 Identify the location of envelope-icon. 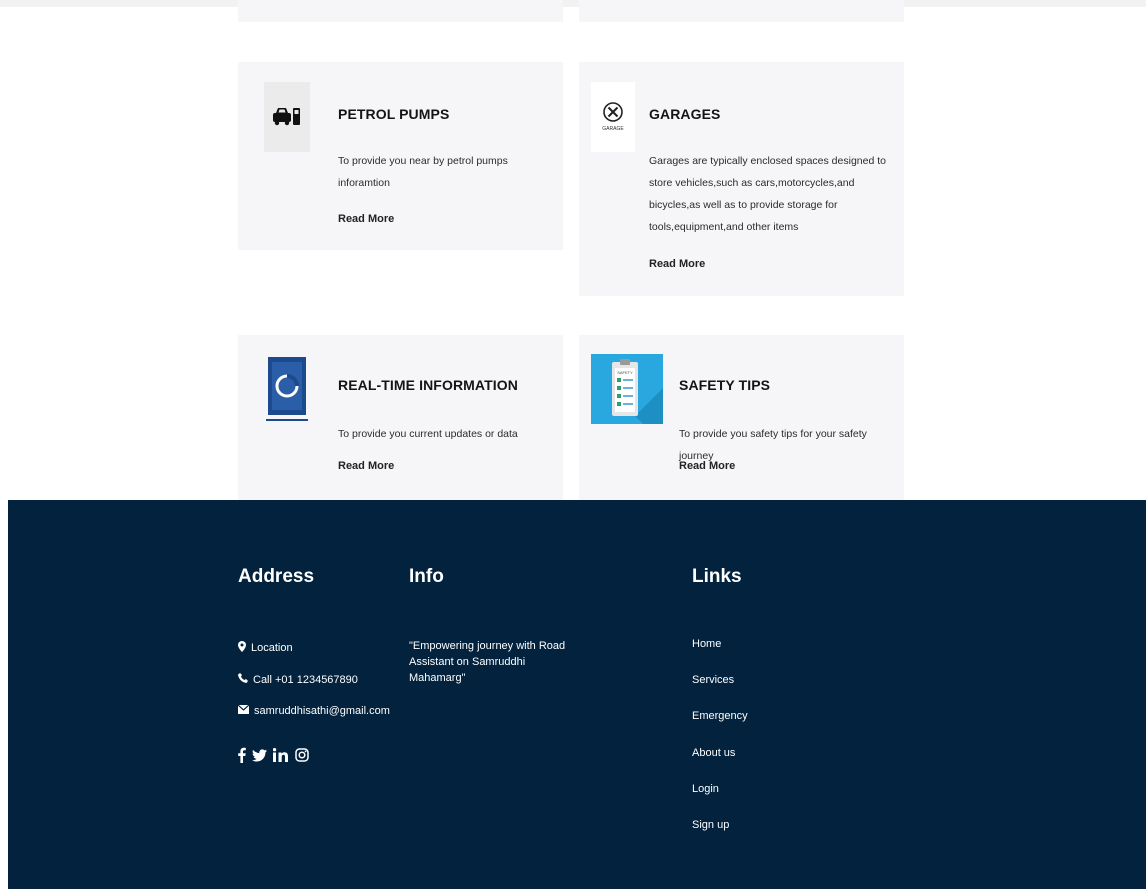
(243, 710).